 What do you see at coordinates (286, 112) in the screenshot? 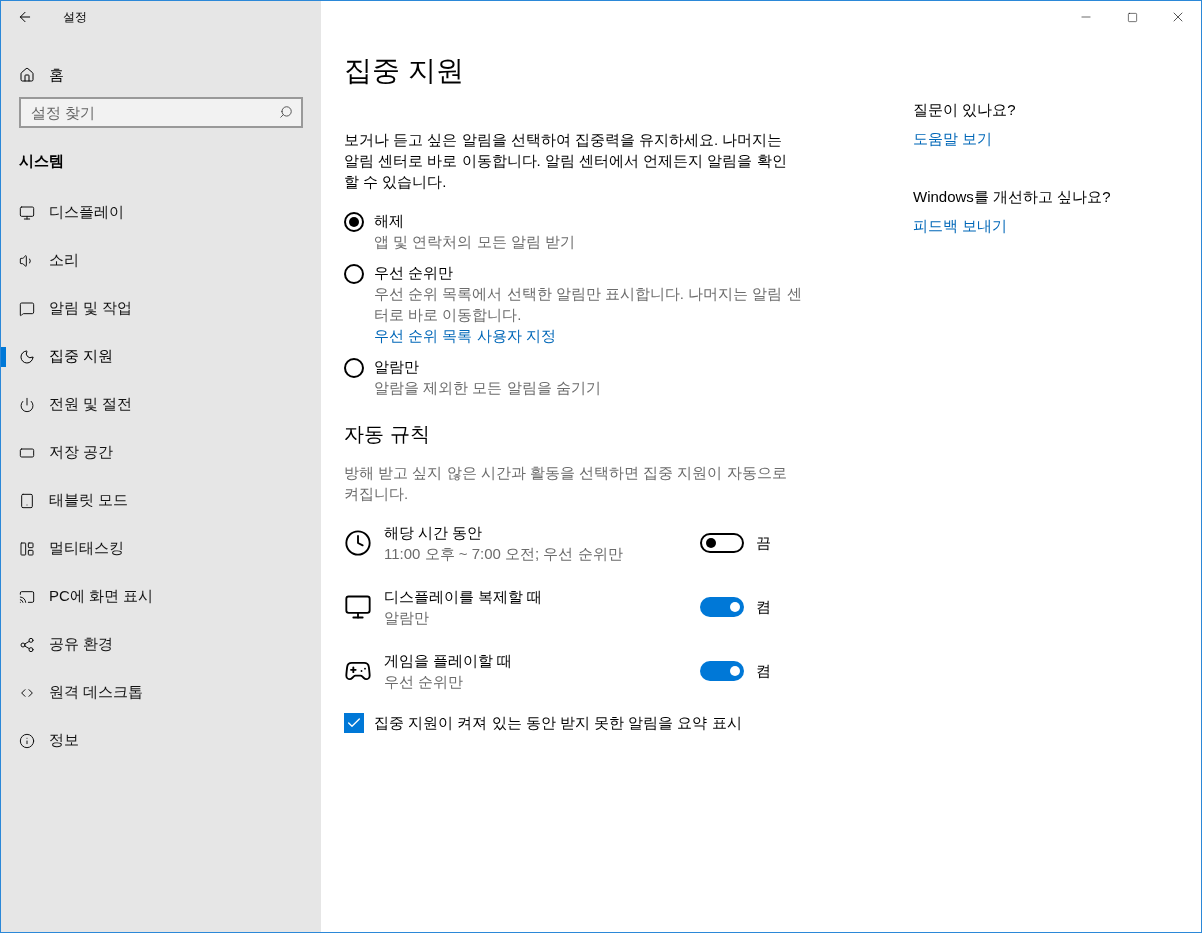
I see `search-icon` at bounding box center [286, 112].